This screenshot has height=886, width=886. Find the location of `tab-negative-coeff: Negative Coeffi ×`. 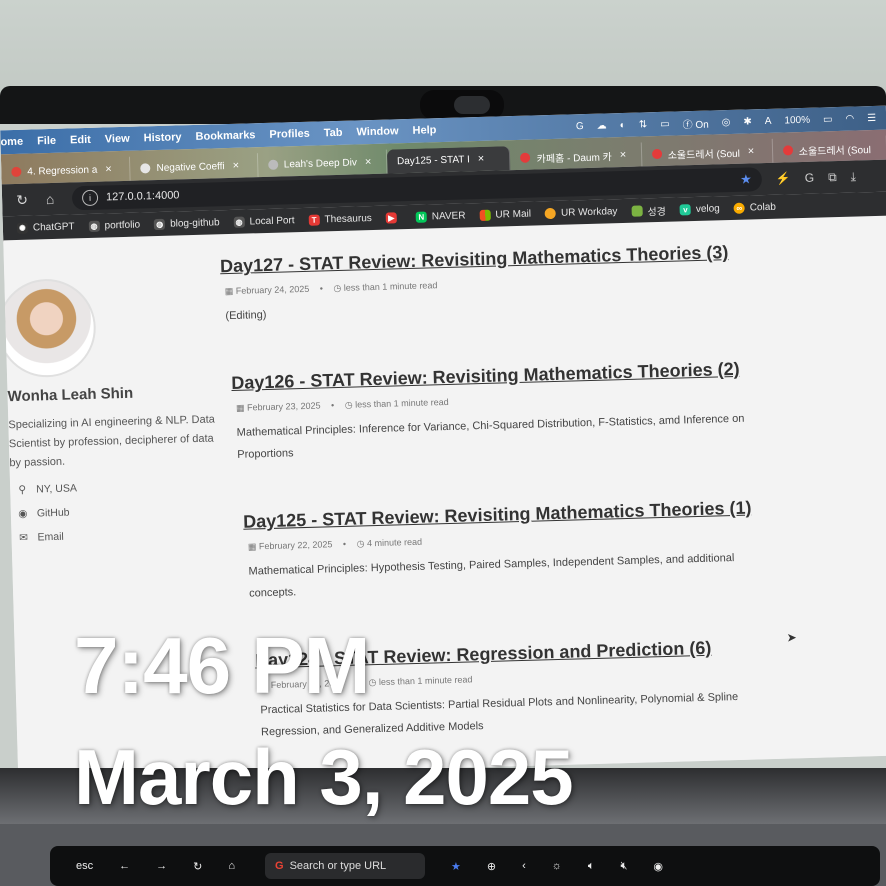

tab-negative-coeff: Negative Coeffi × is located at coordinates (194, 167).